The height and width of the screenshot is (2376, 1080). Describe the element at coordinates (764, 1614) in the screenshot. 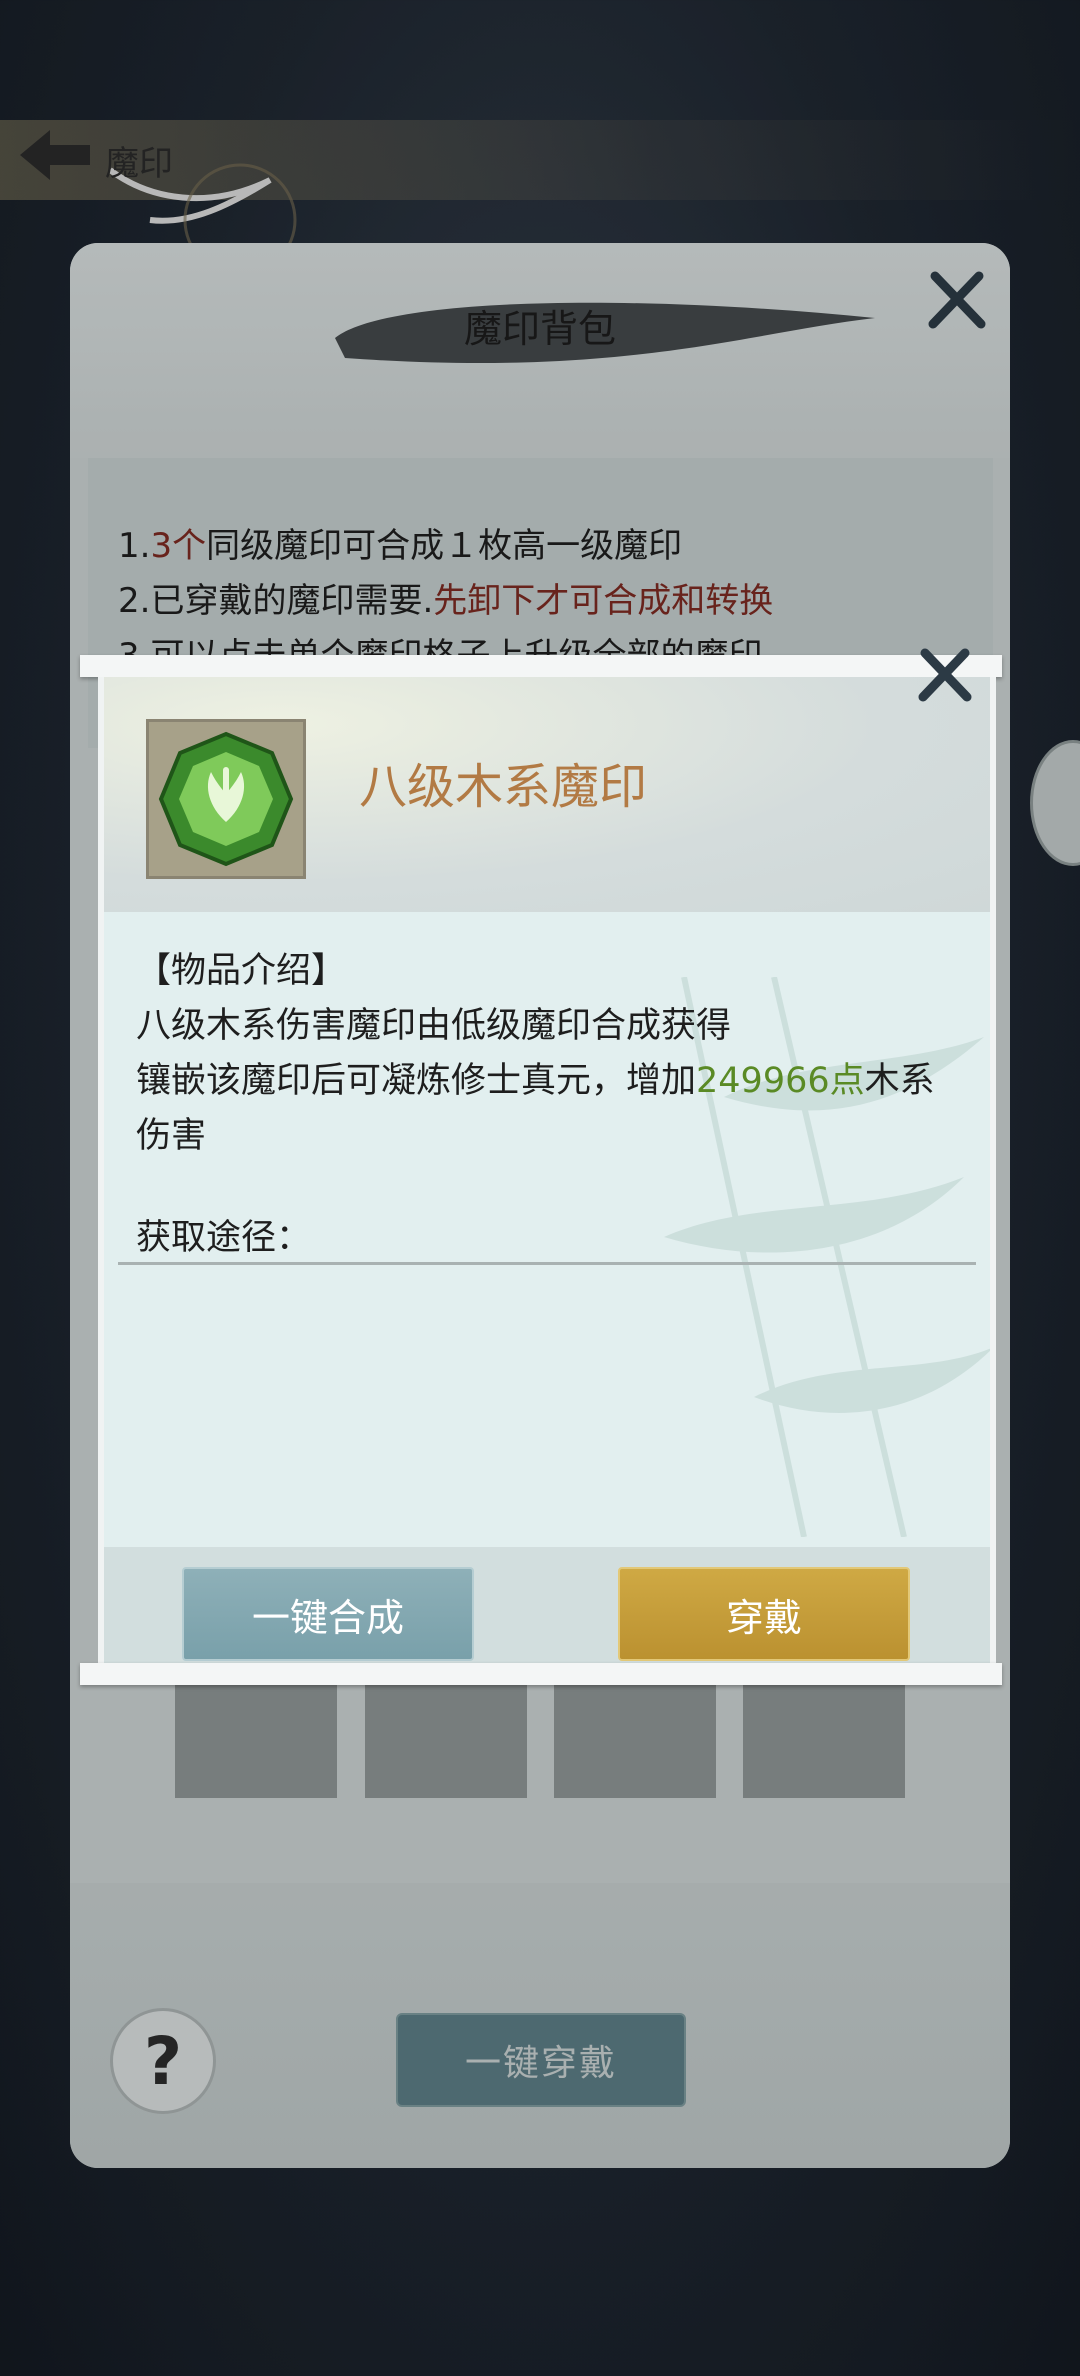

I see `wear-button: 穿戴` at that location.